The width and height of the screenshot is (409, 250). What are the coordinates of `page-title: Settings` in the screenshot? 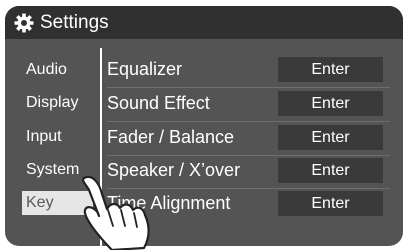 It's located at (74, 22).